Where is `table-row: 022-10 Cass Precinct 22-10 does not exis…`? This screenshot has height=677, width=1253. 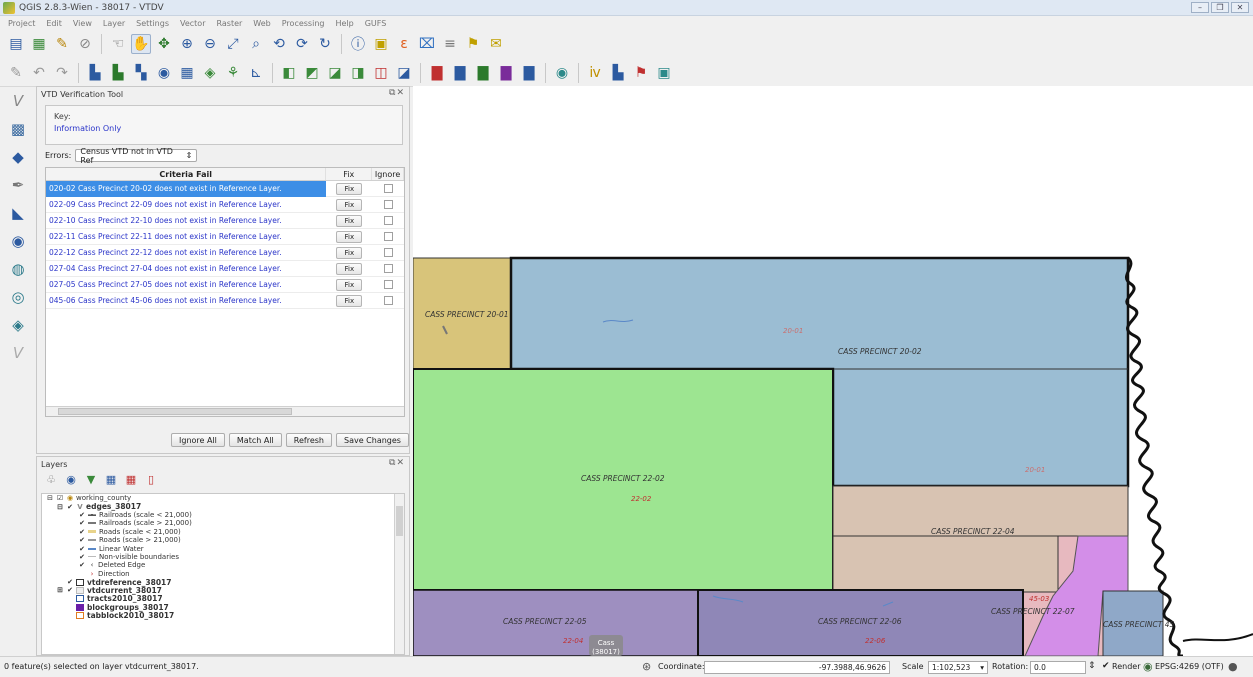
table-row: 022-10 Cass Precinct 22-10 does not exis… is located at coordinates (225, 221).